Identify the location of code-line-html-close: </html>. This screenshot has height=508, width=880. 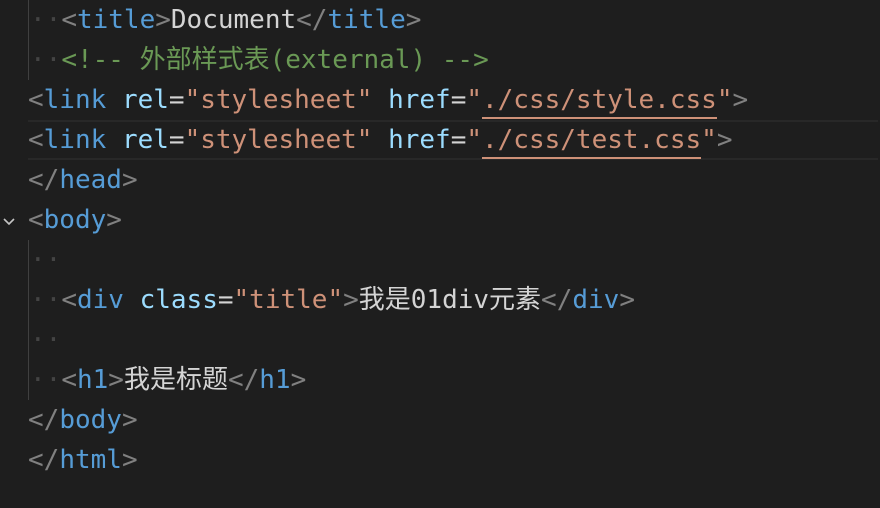
(453, 460).